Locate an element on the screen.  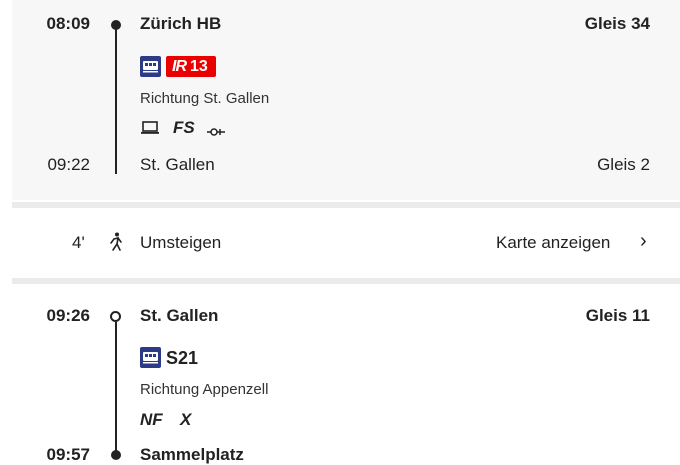
transfer-minutes: 4' is located at coordinates (78, 242).